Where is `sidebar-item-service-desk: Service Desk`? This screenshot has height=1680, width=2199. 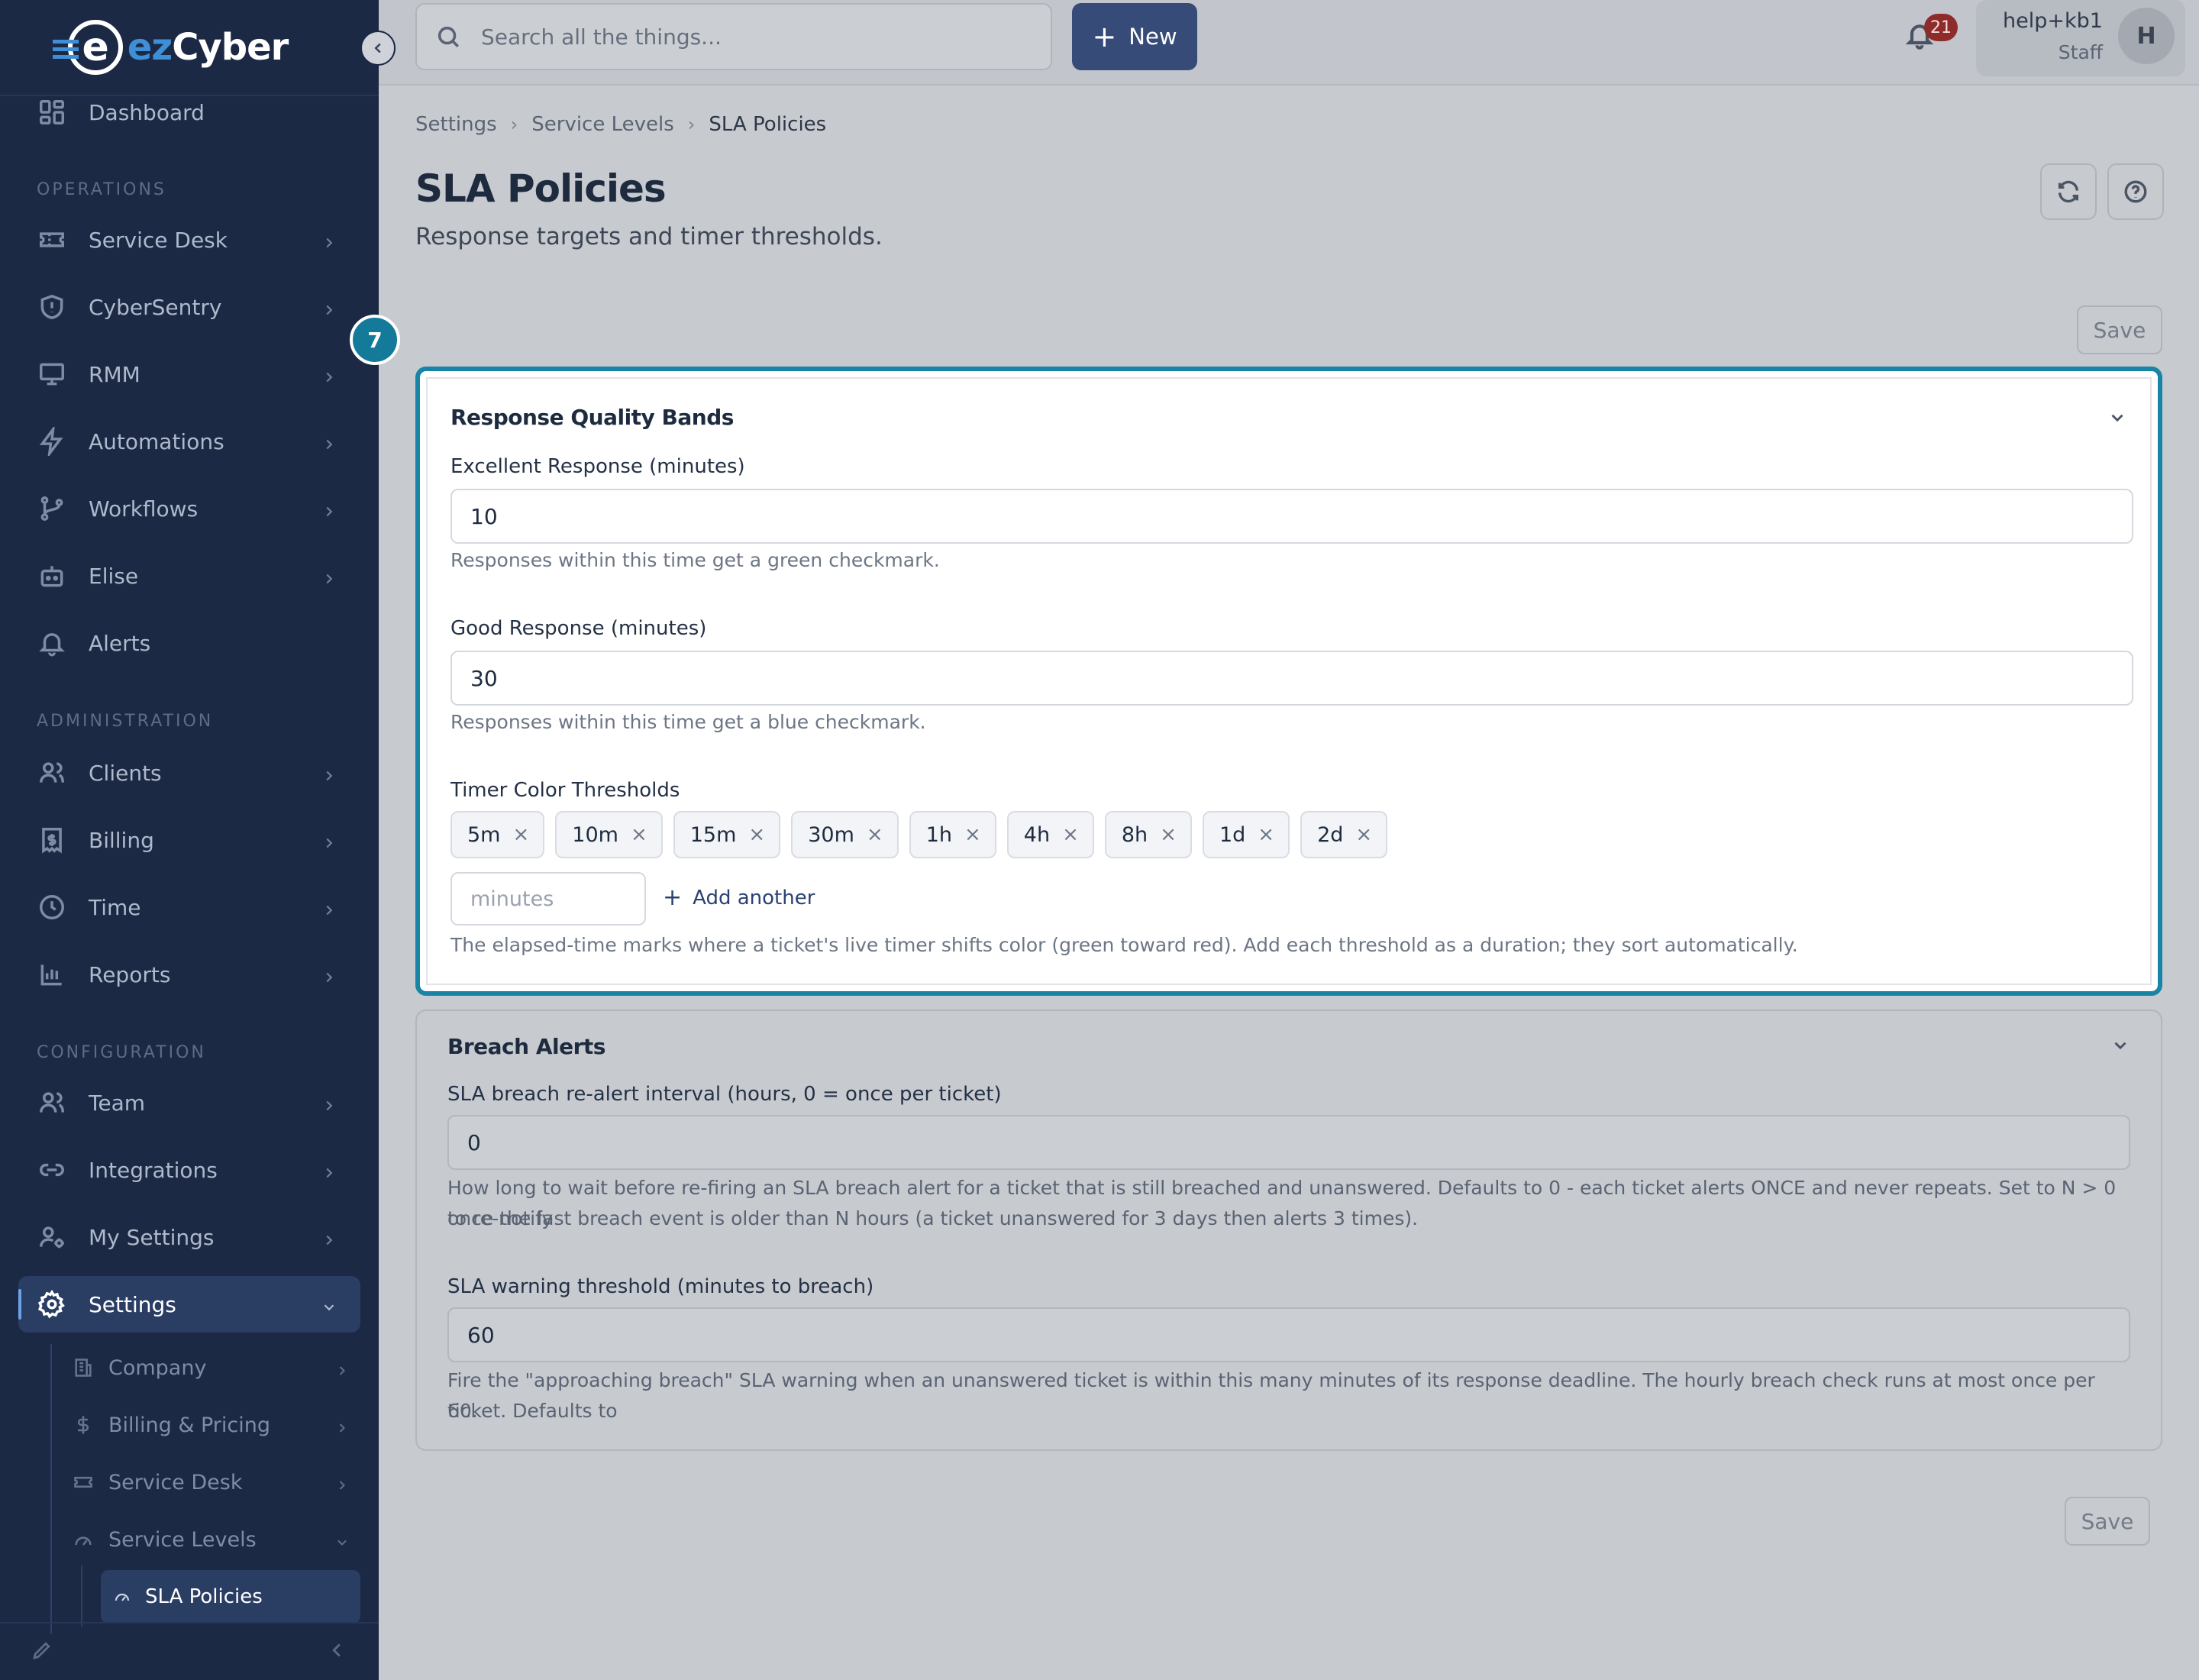
sidebar-item-service-desk: Service Desk is located at coordinates (189, 240).